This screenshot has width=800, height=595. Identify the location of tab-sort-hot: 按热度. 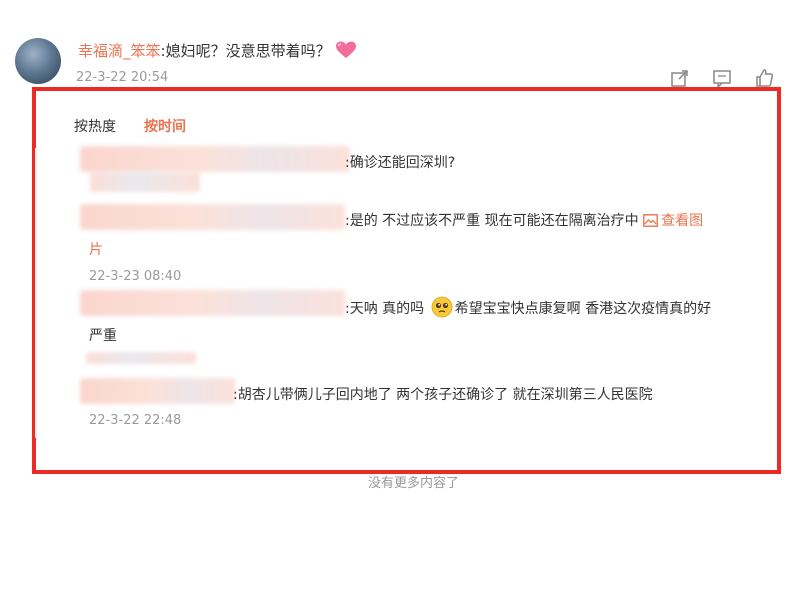
(95, 126).